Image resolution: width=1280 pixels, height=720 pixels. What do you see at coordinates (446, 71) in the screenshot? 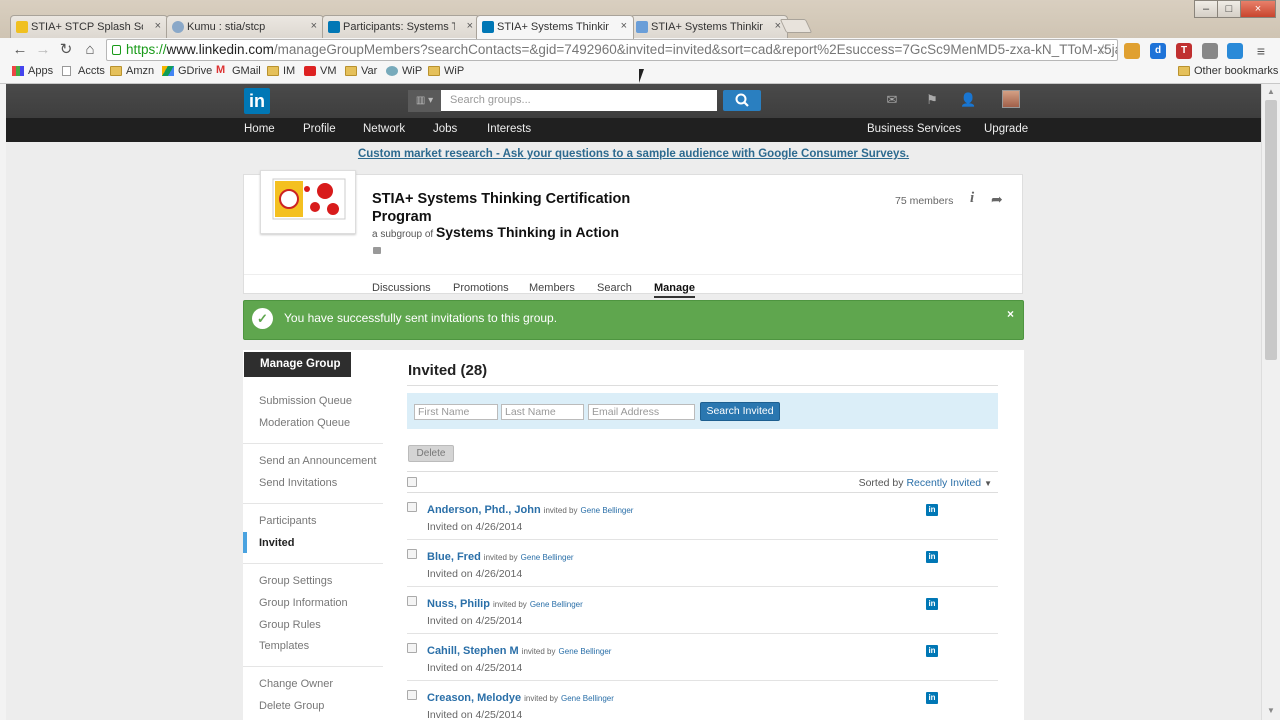
I see `bookmark-wip-2: WiP` at bounding box center [446, 71].